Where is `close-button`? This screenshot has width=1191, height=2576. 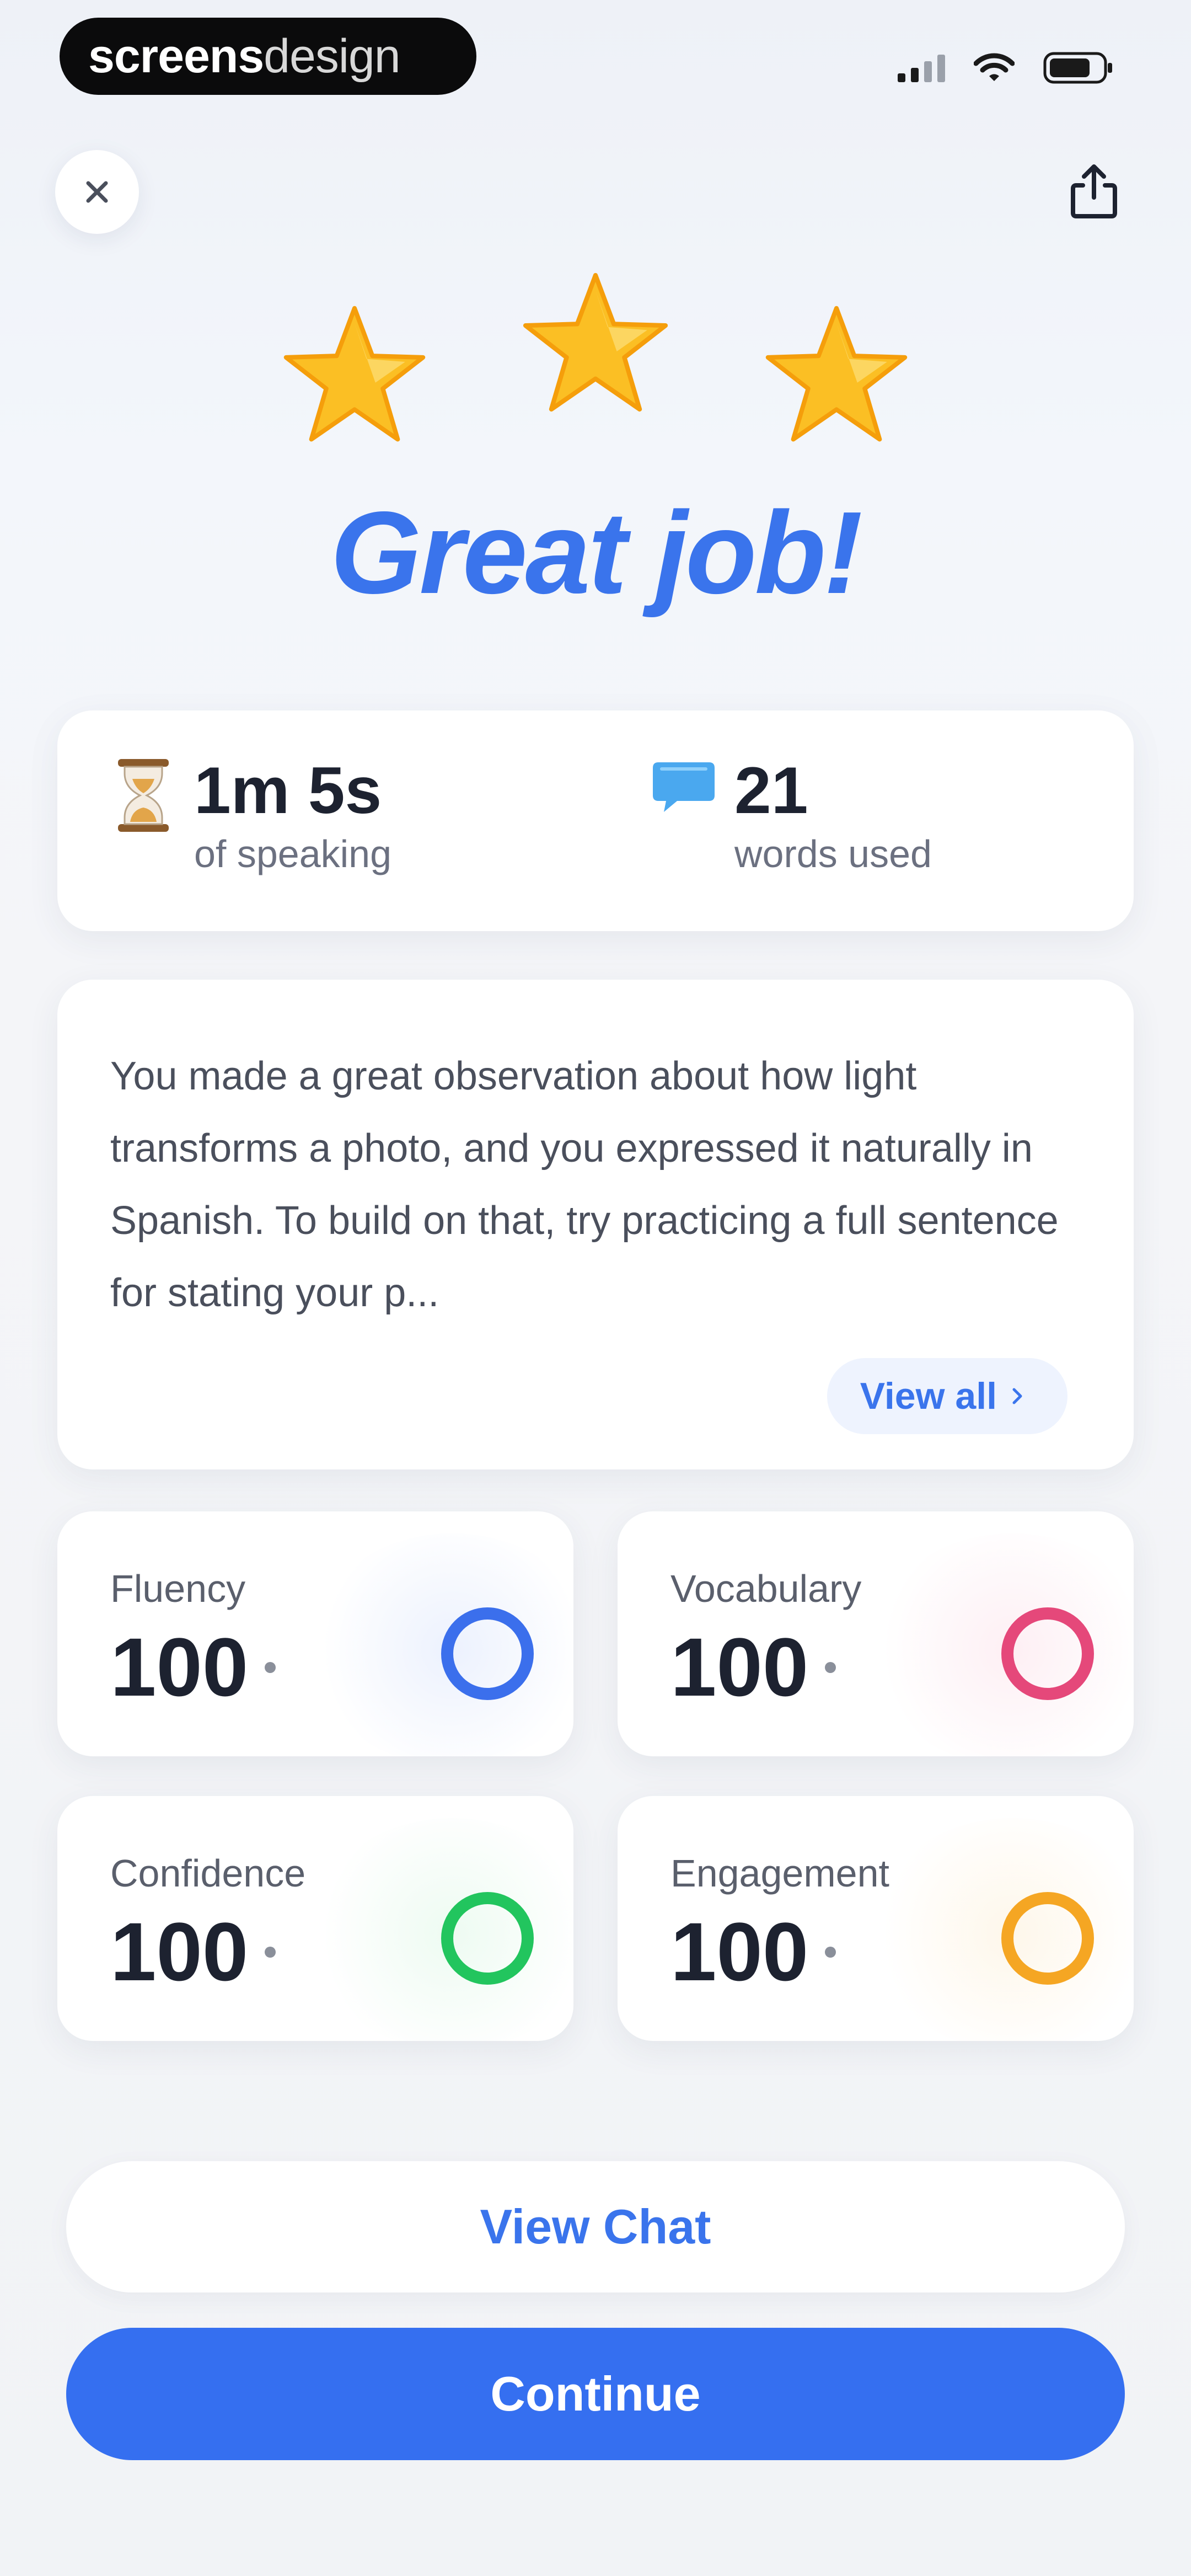
close-button is located at coordinates (97, 192).